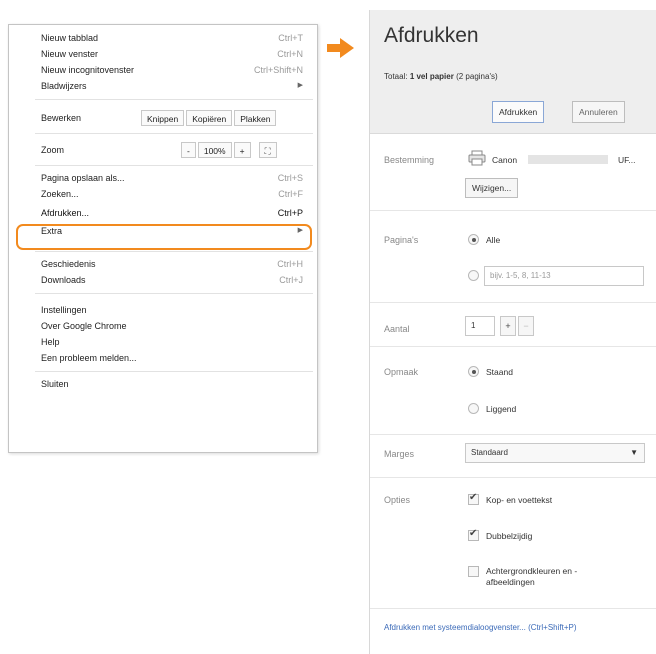 The height and width of the screenshot is (654, 656). What do you see at coordinates (63, 280) in the screenshot?
I see `menu-item-label: Downloads` at bounding box center [63, 280].